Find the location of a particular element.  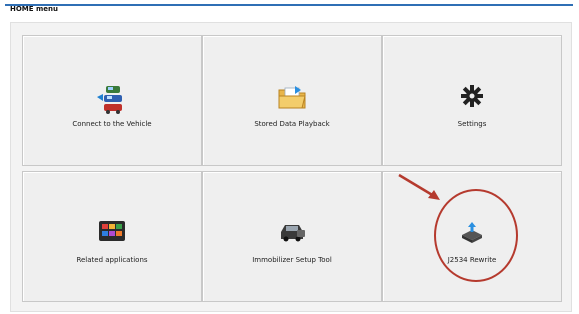

gear-icon is located at coordinates (472, 96).